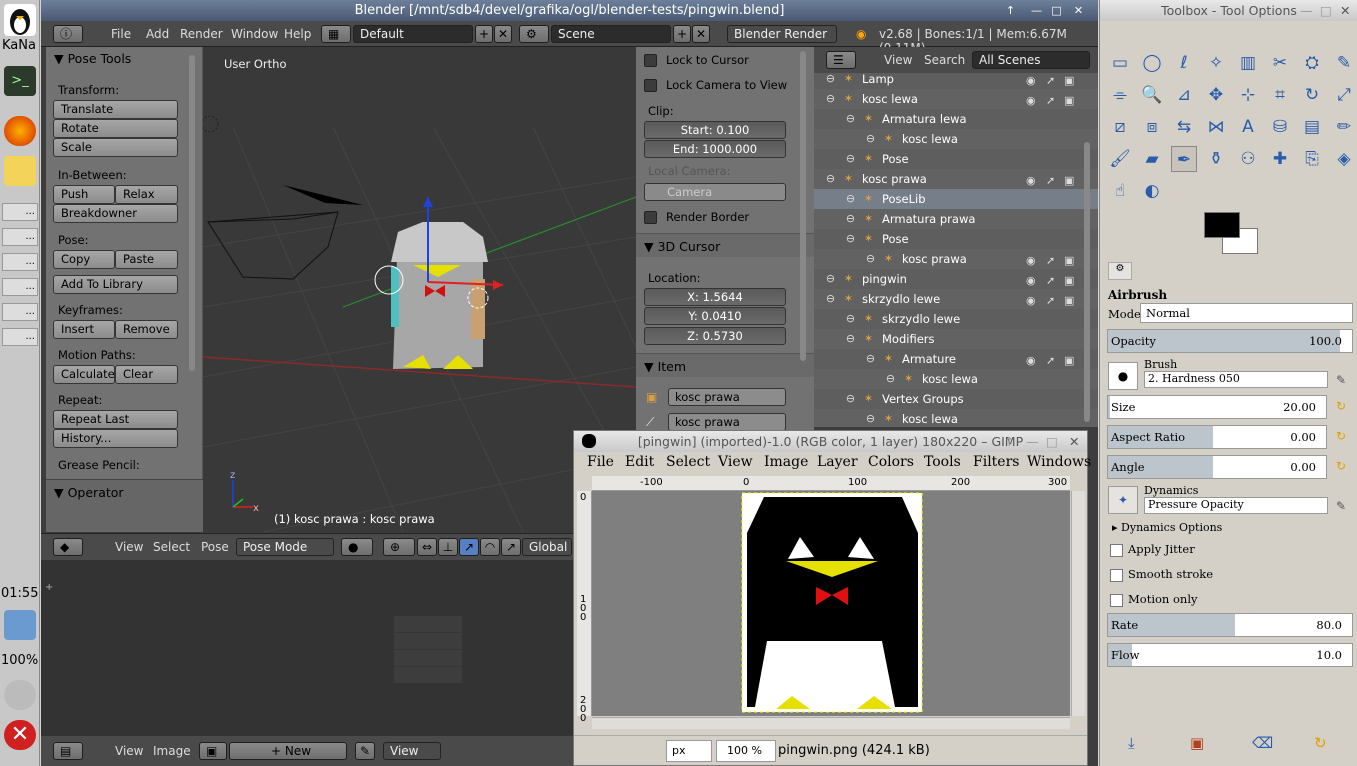  What do you see at coordinates (942, 462) in the screenshot?
I see `gimp-menu-tools: Tools` at bounding box center [942, 462].